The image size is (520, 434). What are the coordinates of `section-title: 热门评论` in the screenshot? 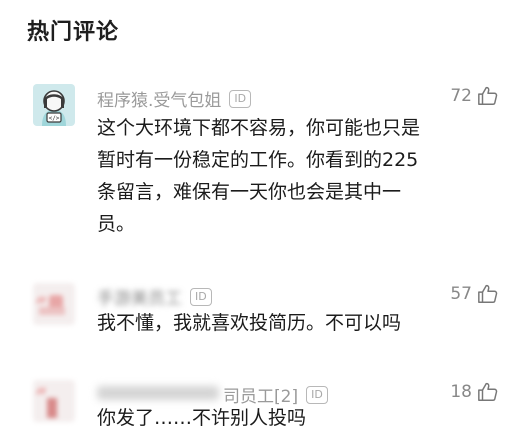 It's located at (73, 32).